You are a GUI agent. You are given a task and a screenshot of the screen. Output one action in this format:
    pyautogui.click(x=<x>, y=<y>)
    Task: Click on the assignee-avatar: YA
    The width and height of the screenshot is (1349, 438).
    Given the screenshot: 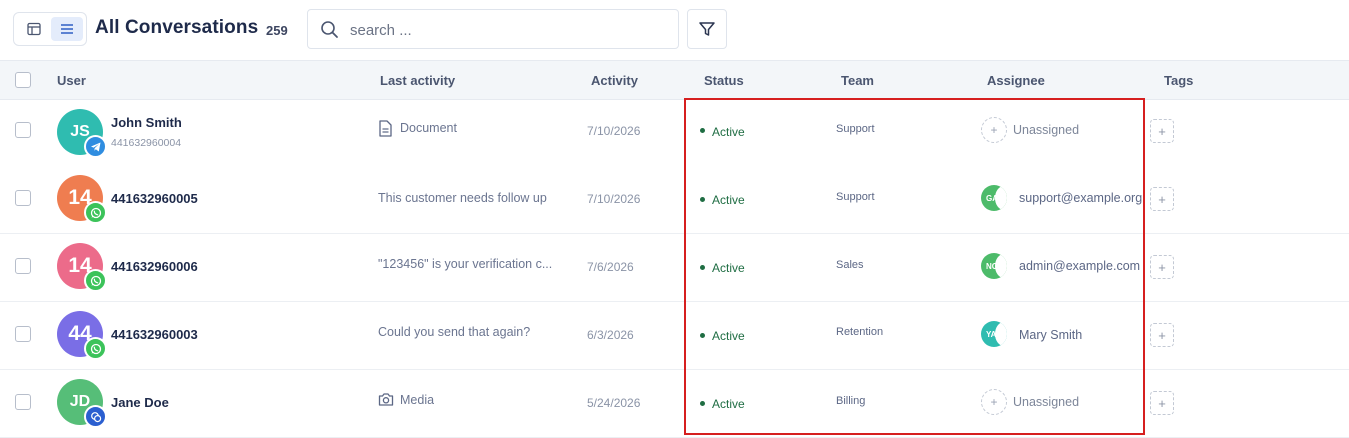 What is the action you would take?
    pyautogui.click(x=994, y=334)
    